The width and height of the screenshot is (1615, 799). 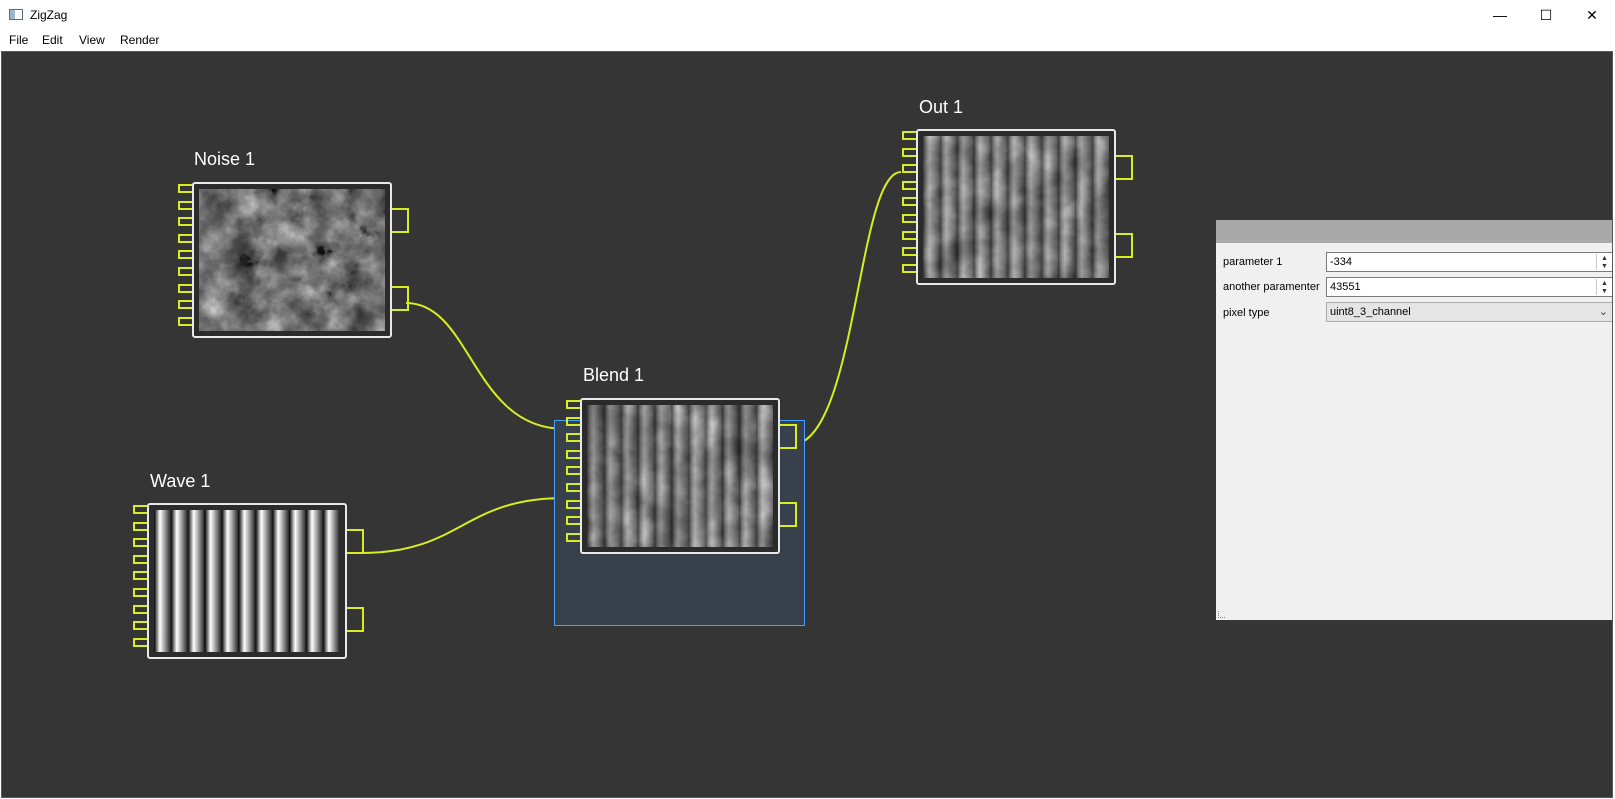 What do you see at coordinates (1592, 15) in the screenshot?
I see `close-button: ✕` at bounding box center [1592, 15].